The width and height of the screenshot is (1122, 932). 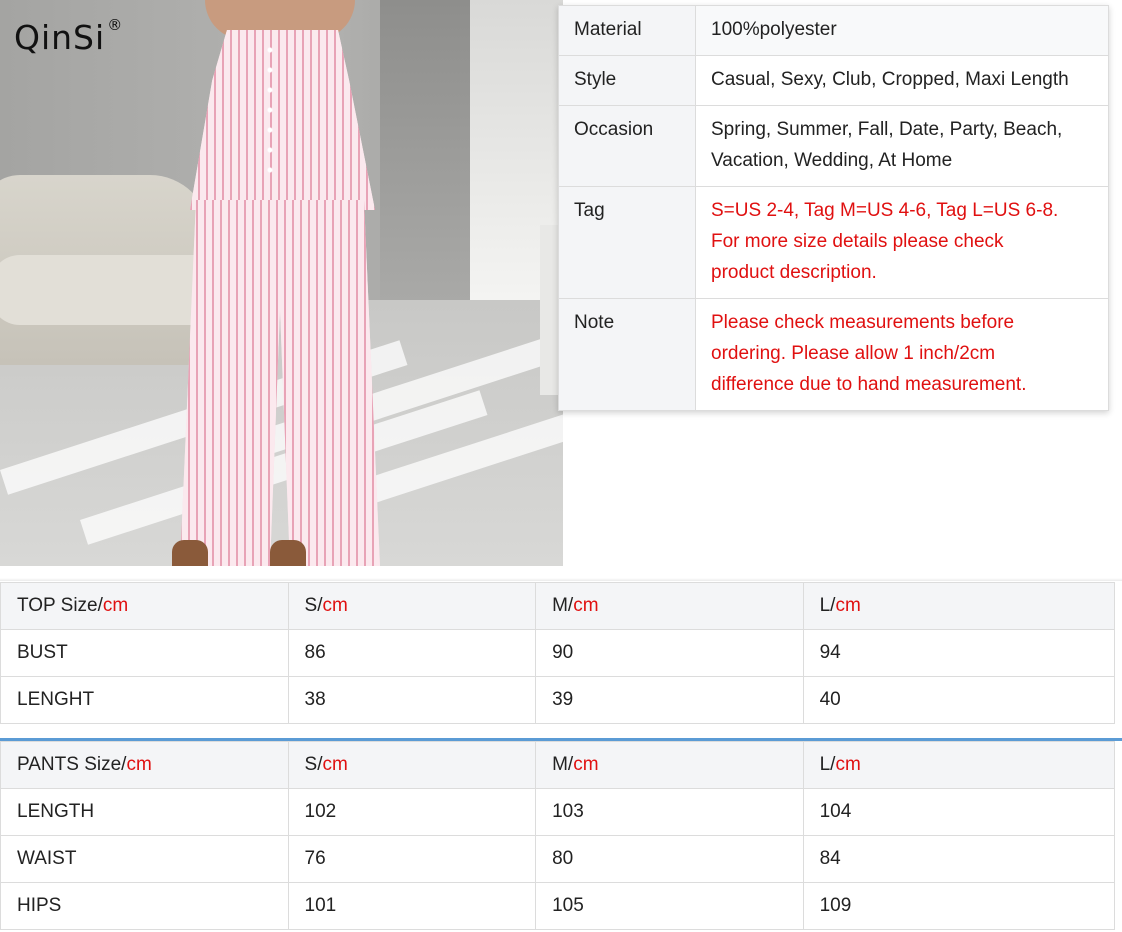 I want to click on header-cell: TOP Size/cm, so click(x=144, y=606).